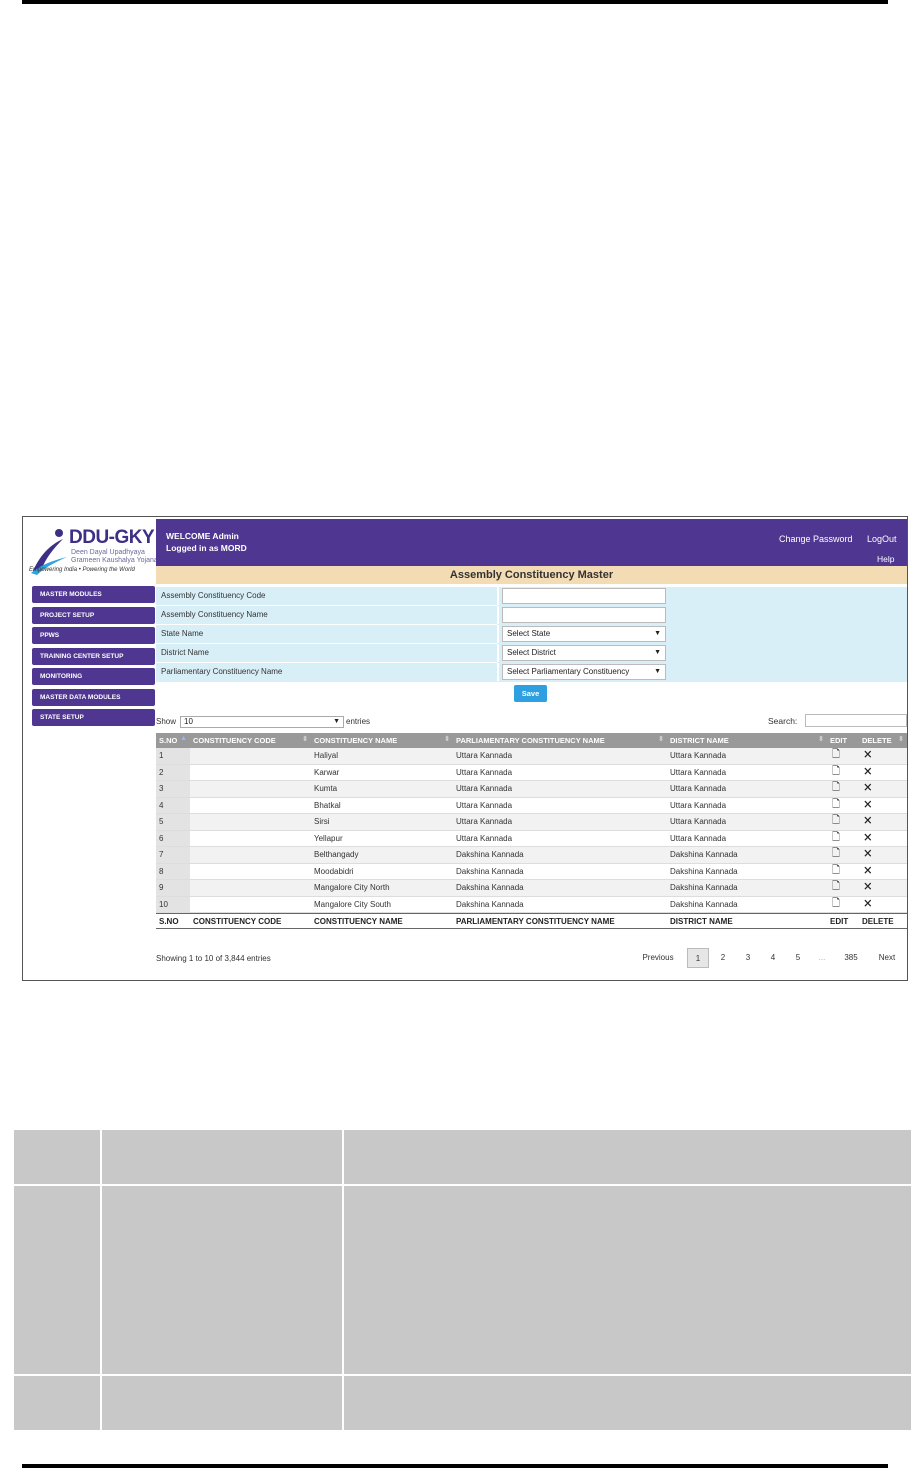 The width and height of the screenshot is (911, 1471). Describe the element at coordinates (352, 904) in the screenshot. I see `cell-name: Mangalore City South` at that location.